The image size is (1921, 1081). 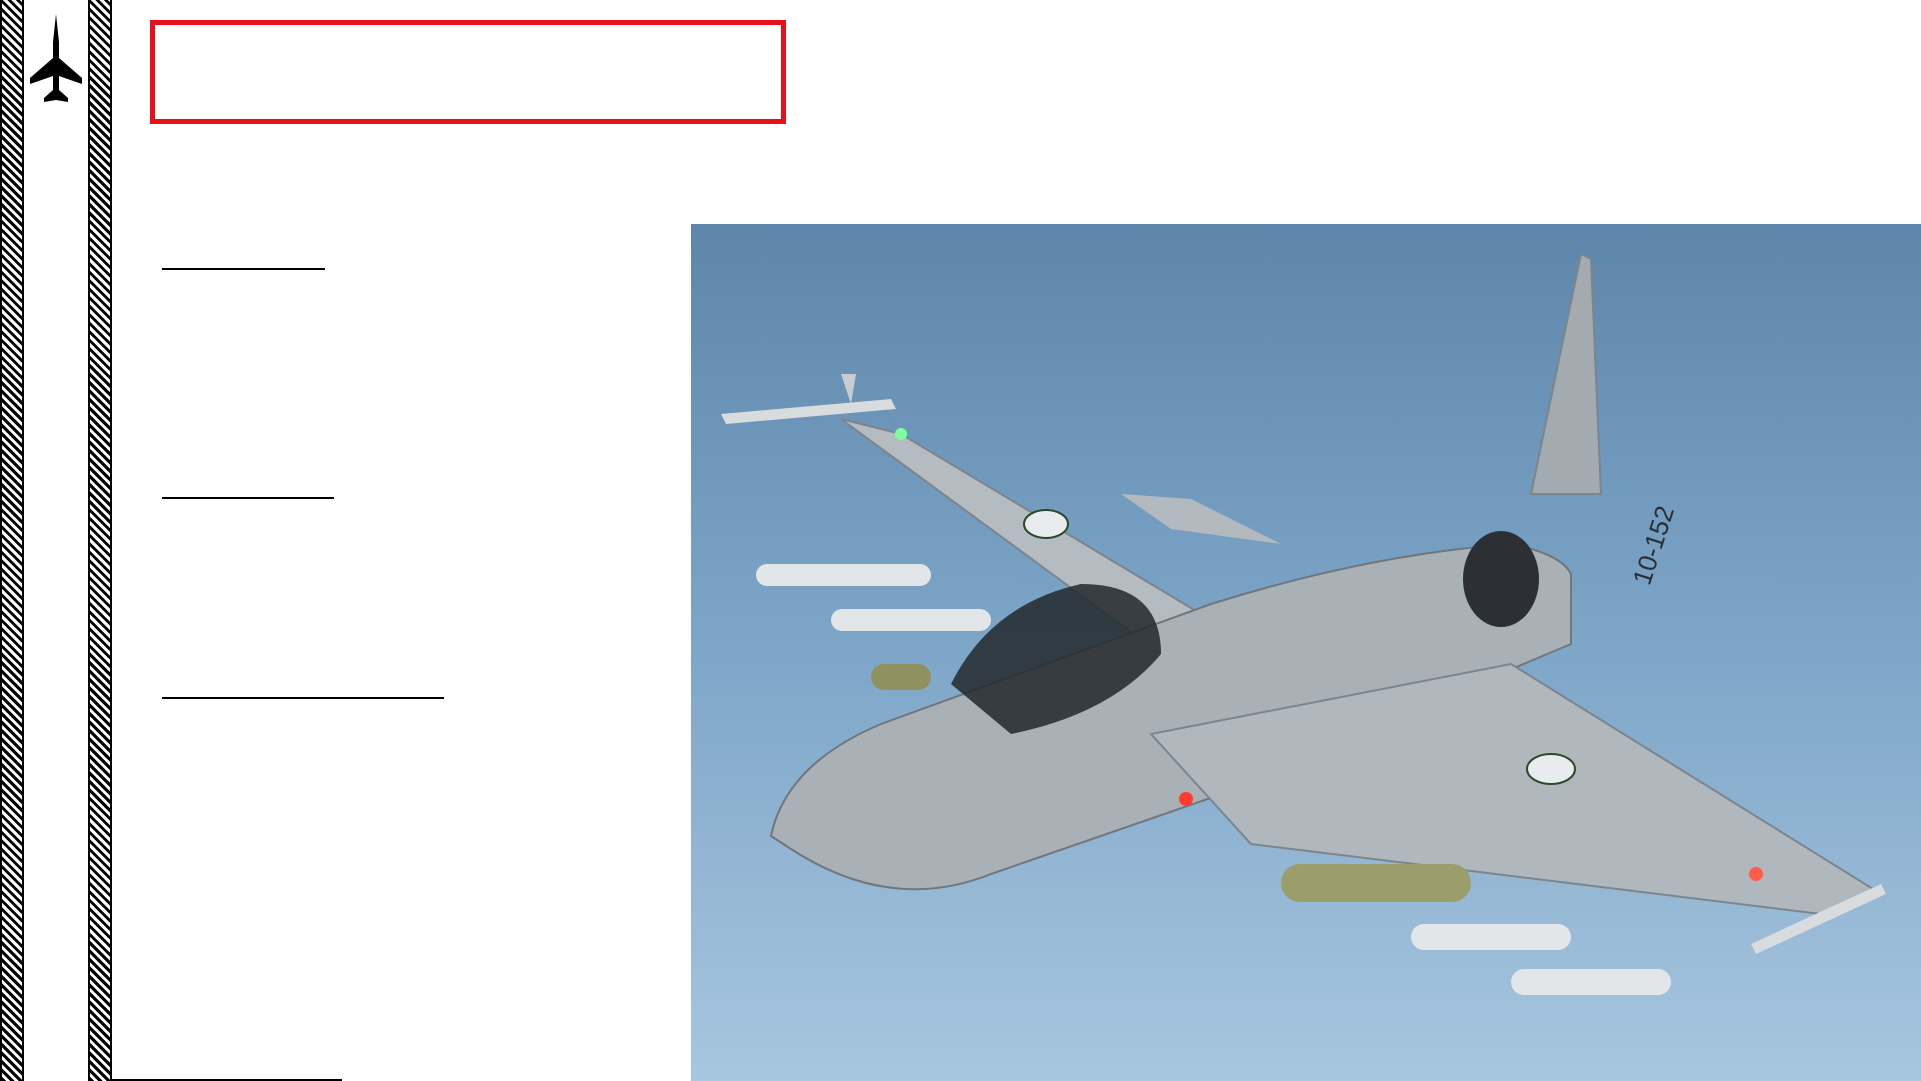 What do you see at coordinates (56, 58) in the screenshot?
I see `fighter-jet-icon` at bounding box center [56, 58].